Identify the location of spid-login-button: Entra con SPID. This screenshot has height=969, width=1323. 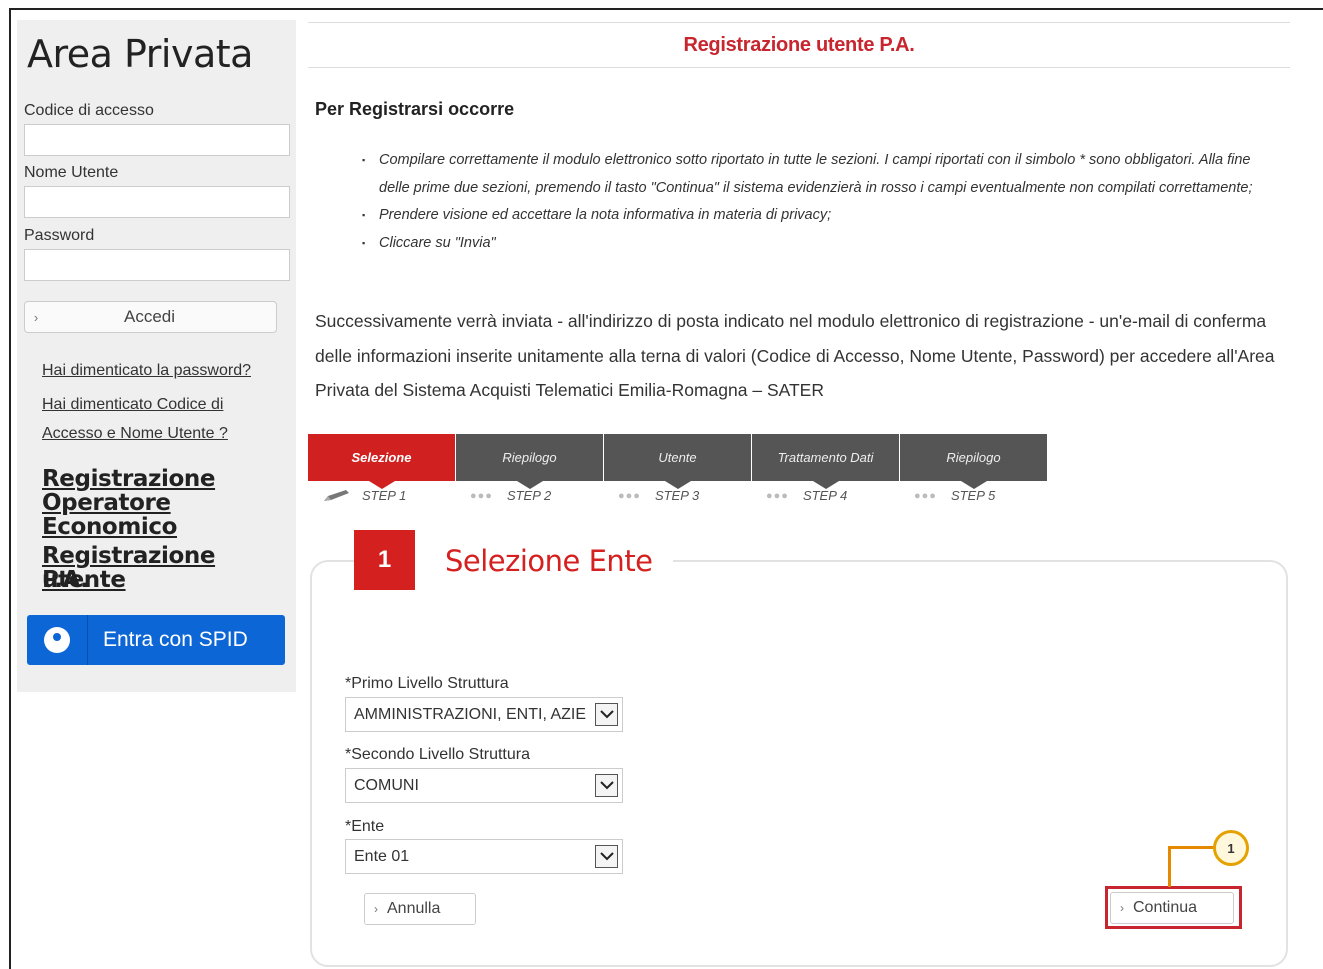
(156, 640).